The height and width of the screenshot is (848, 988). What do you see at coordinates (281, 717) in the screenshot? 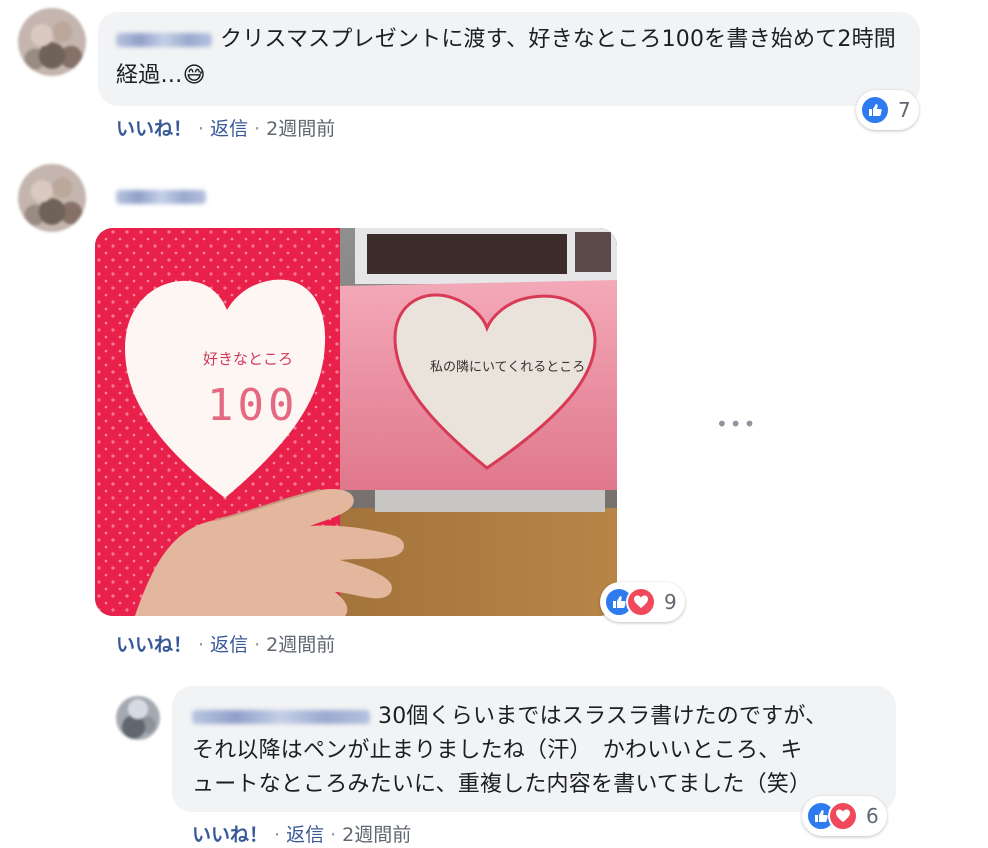
I see `replier-name` at bounding box center [281, 717].